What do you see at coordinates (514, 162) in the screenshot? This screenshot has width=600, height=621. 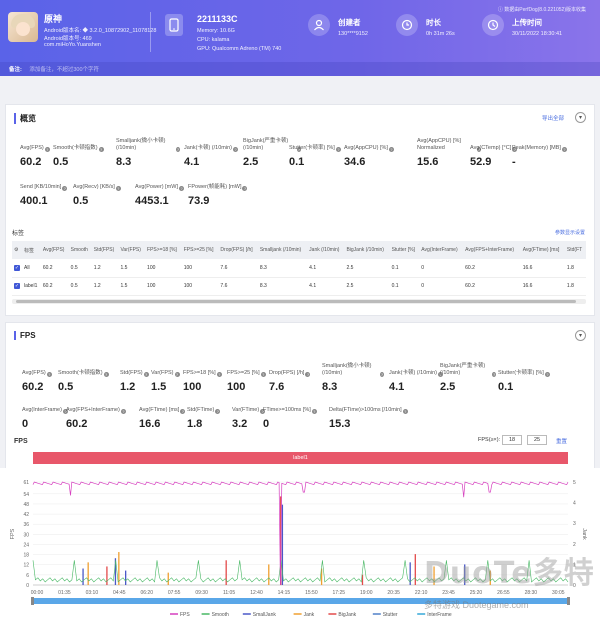 I see `metric-value: -` at bounding box center [514, 162].